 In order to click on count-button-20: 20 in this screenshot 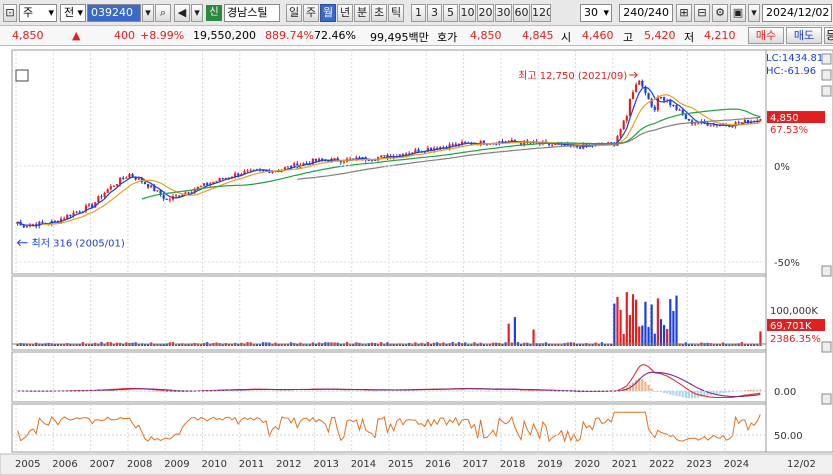, I will do `click(485, 13)`.